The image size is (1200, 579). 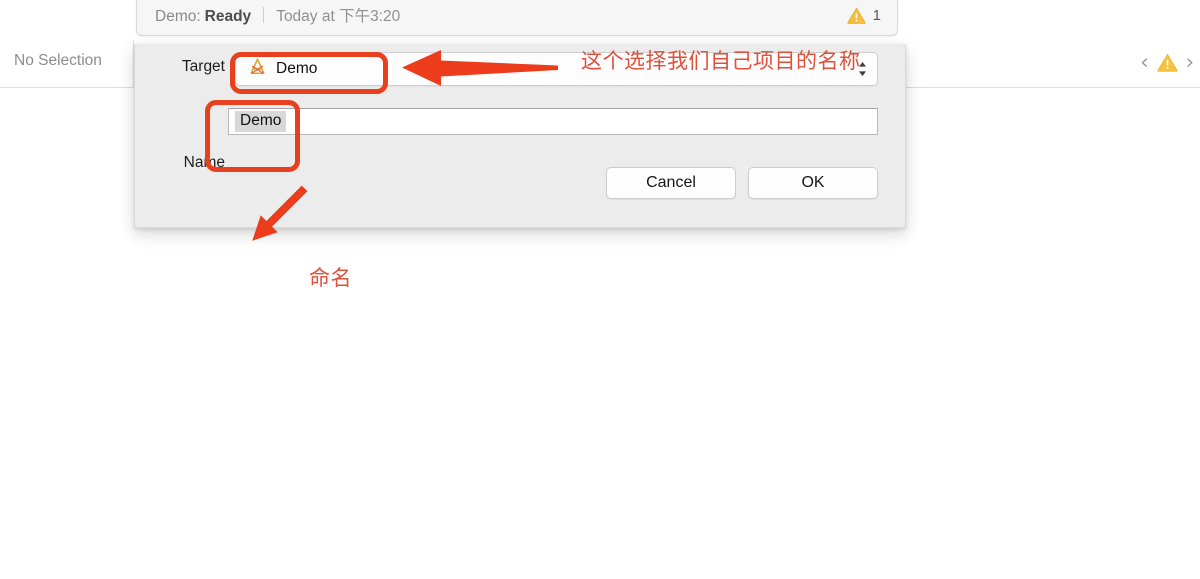 What do you see at coordinates (58, 60) in the screenshot?
I see `no-selection-label: No Selection` at bounding box center [58, 60].